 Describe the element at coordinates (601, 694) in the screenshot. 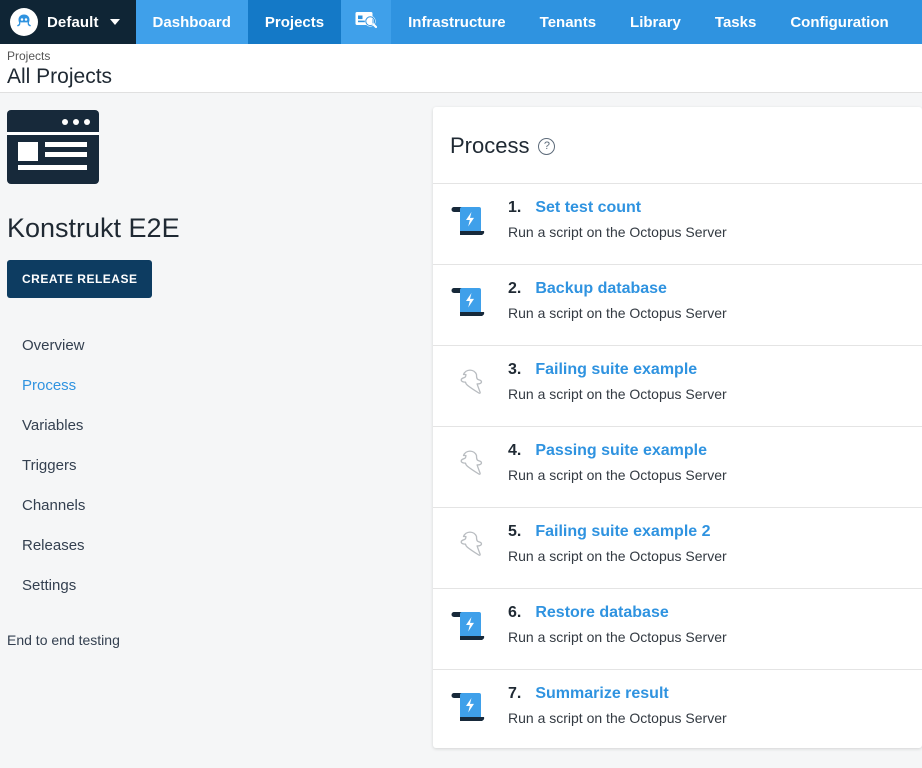

I see `step-name-link: Summarize result` at that location.